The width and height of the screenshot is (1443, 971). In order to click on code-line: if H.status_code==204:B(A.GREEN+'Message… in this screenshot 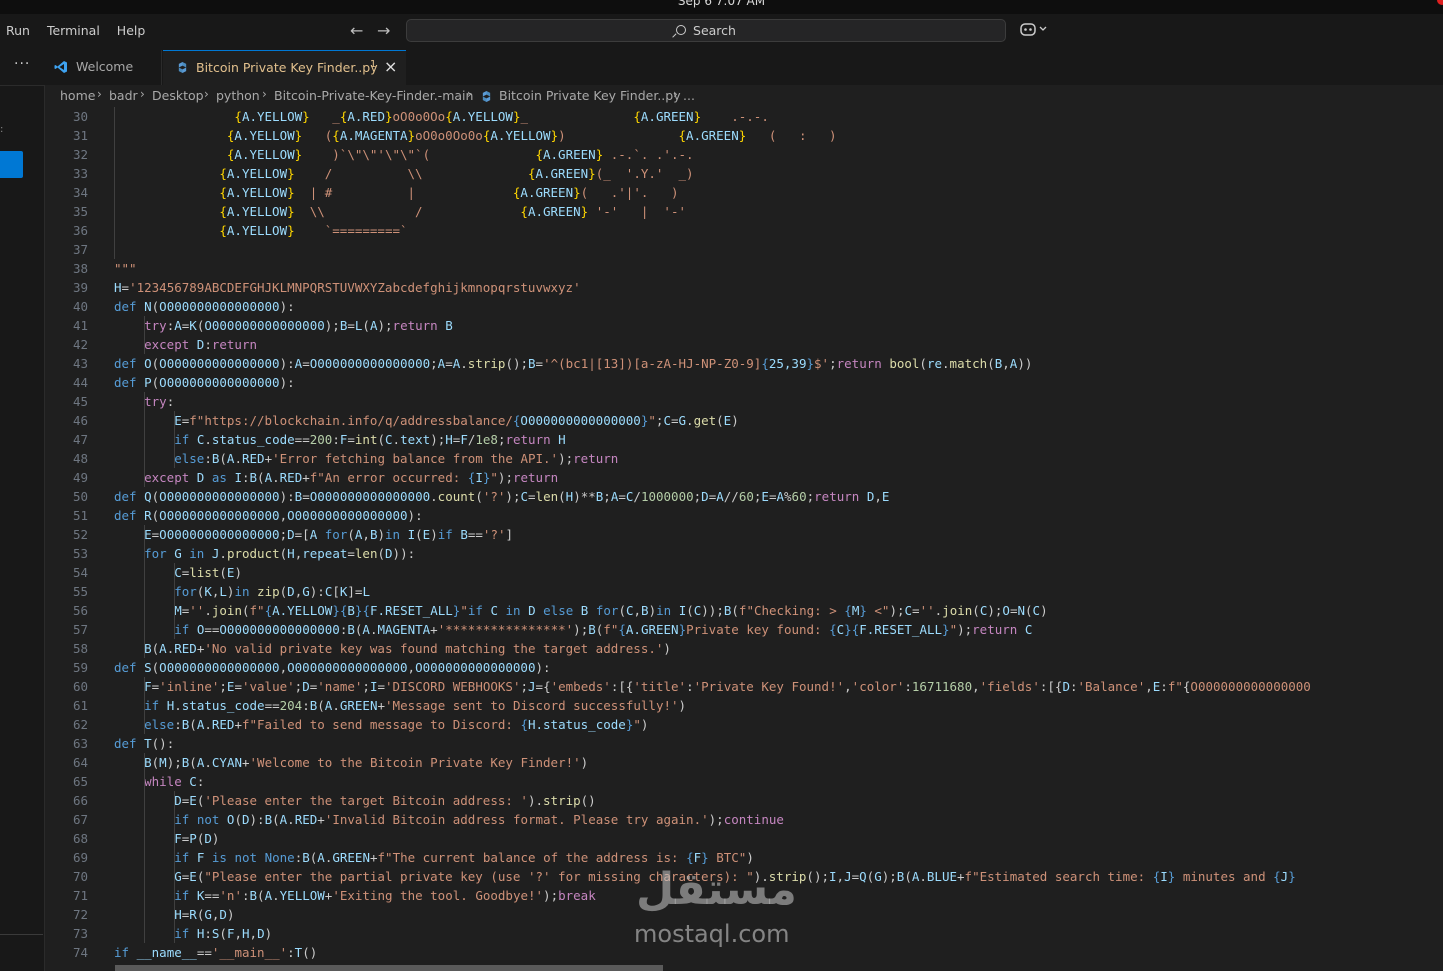, I will do `click(400, 705)`.